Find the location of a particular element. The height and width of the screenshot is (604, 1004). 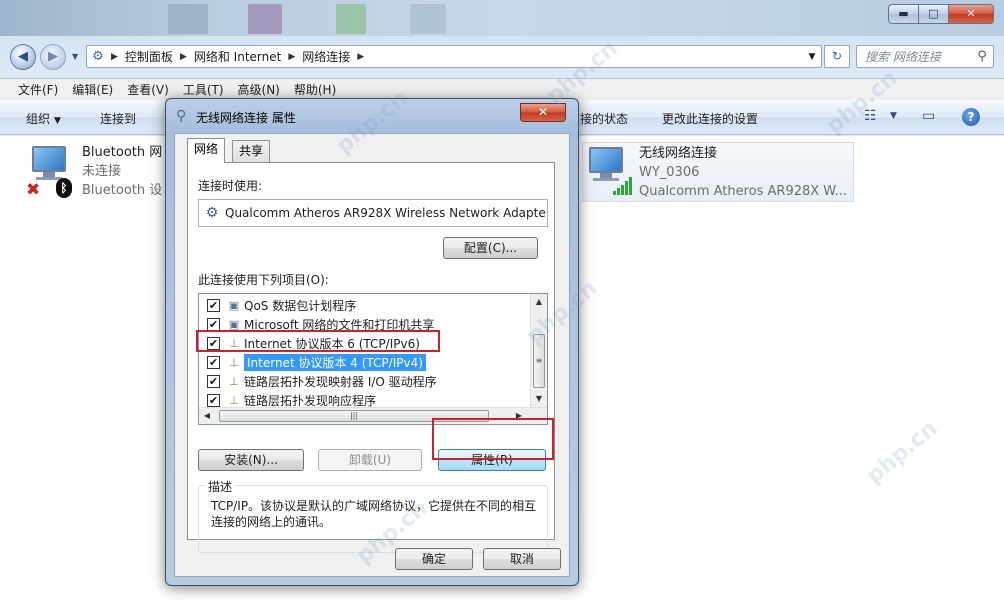

close-button: ✕ is located at coordinates (971, 14).